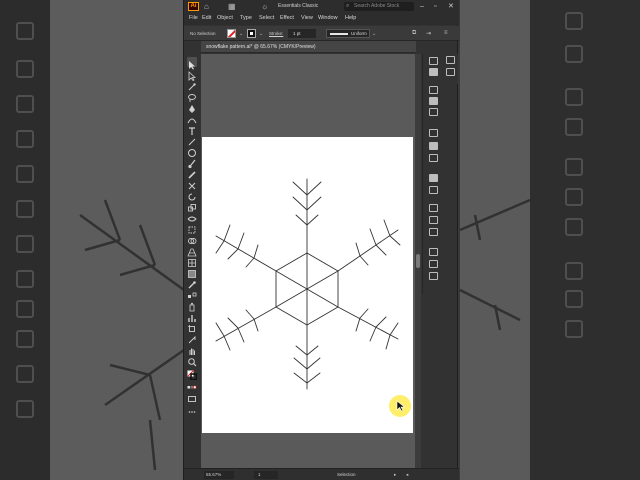 The width and height of the screenshot is (640, 480). What do you see at coordinates (192, 305) in the screenshot?
I see `symbol-sprayer-tool-icon` at bounding box center [192, 305].